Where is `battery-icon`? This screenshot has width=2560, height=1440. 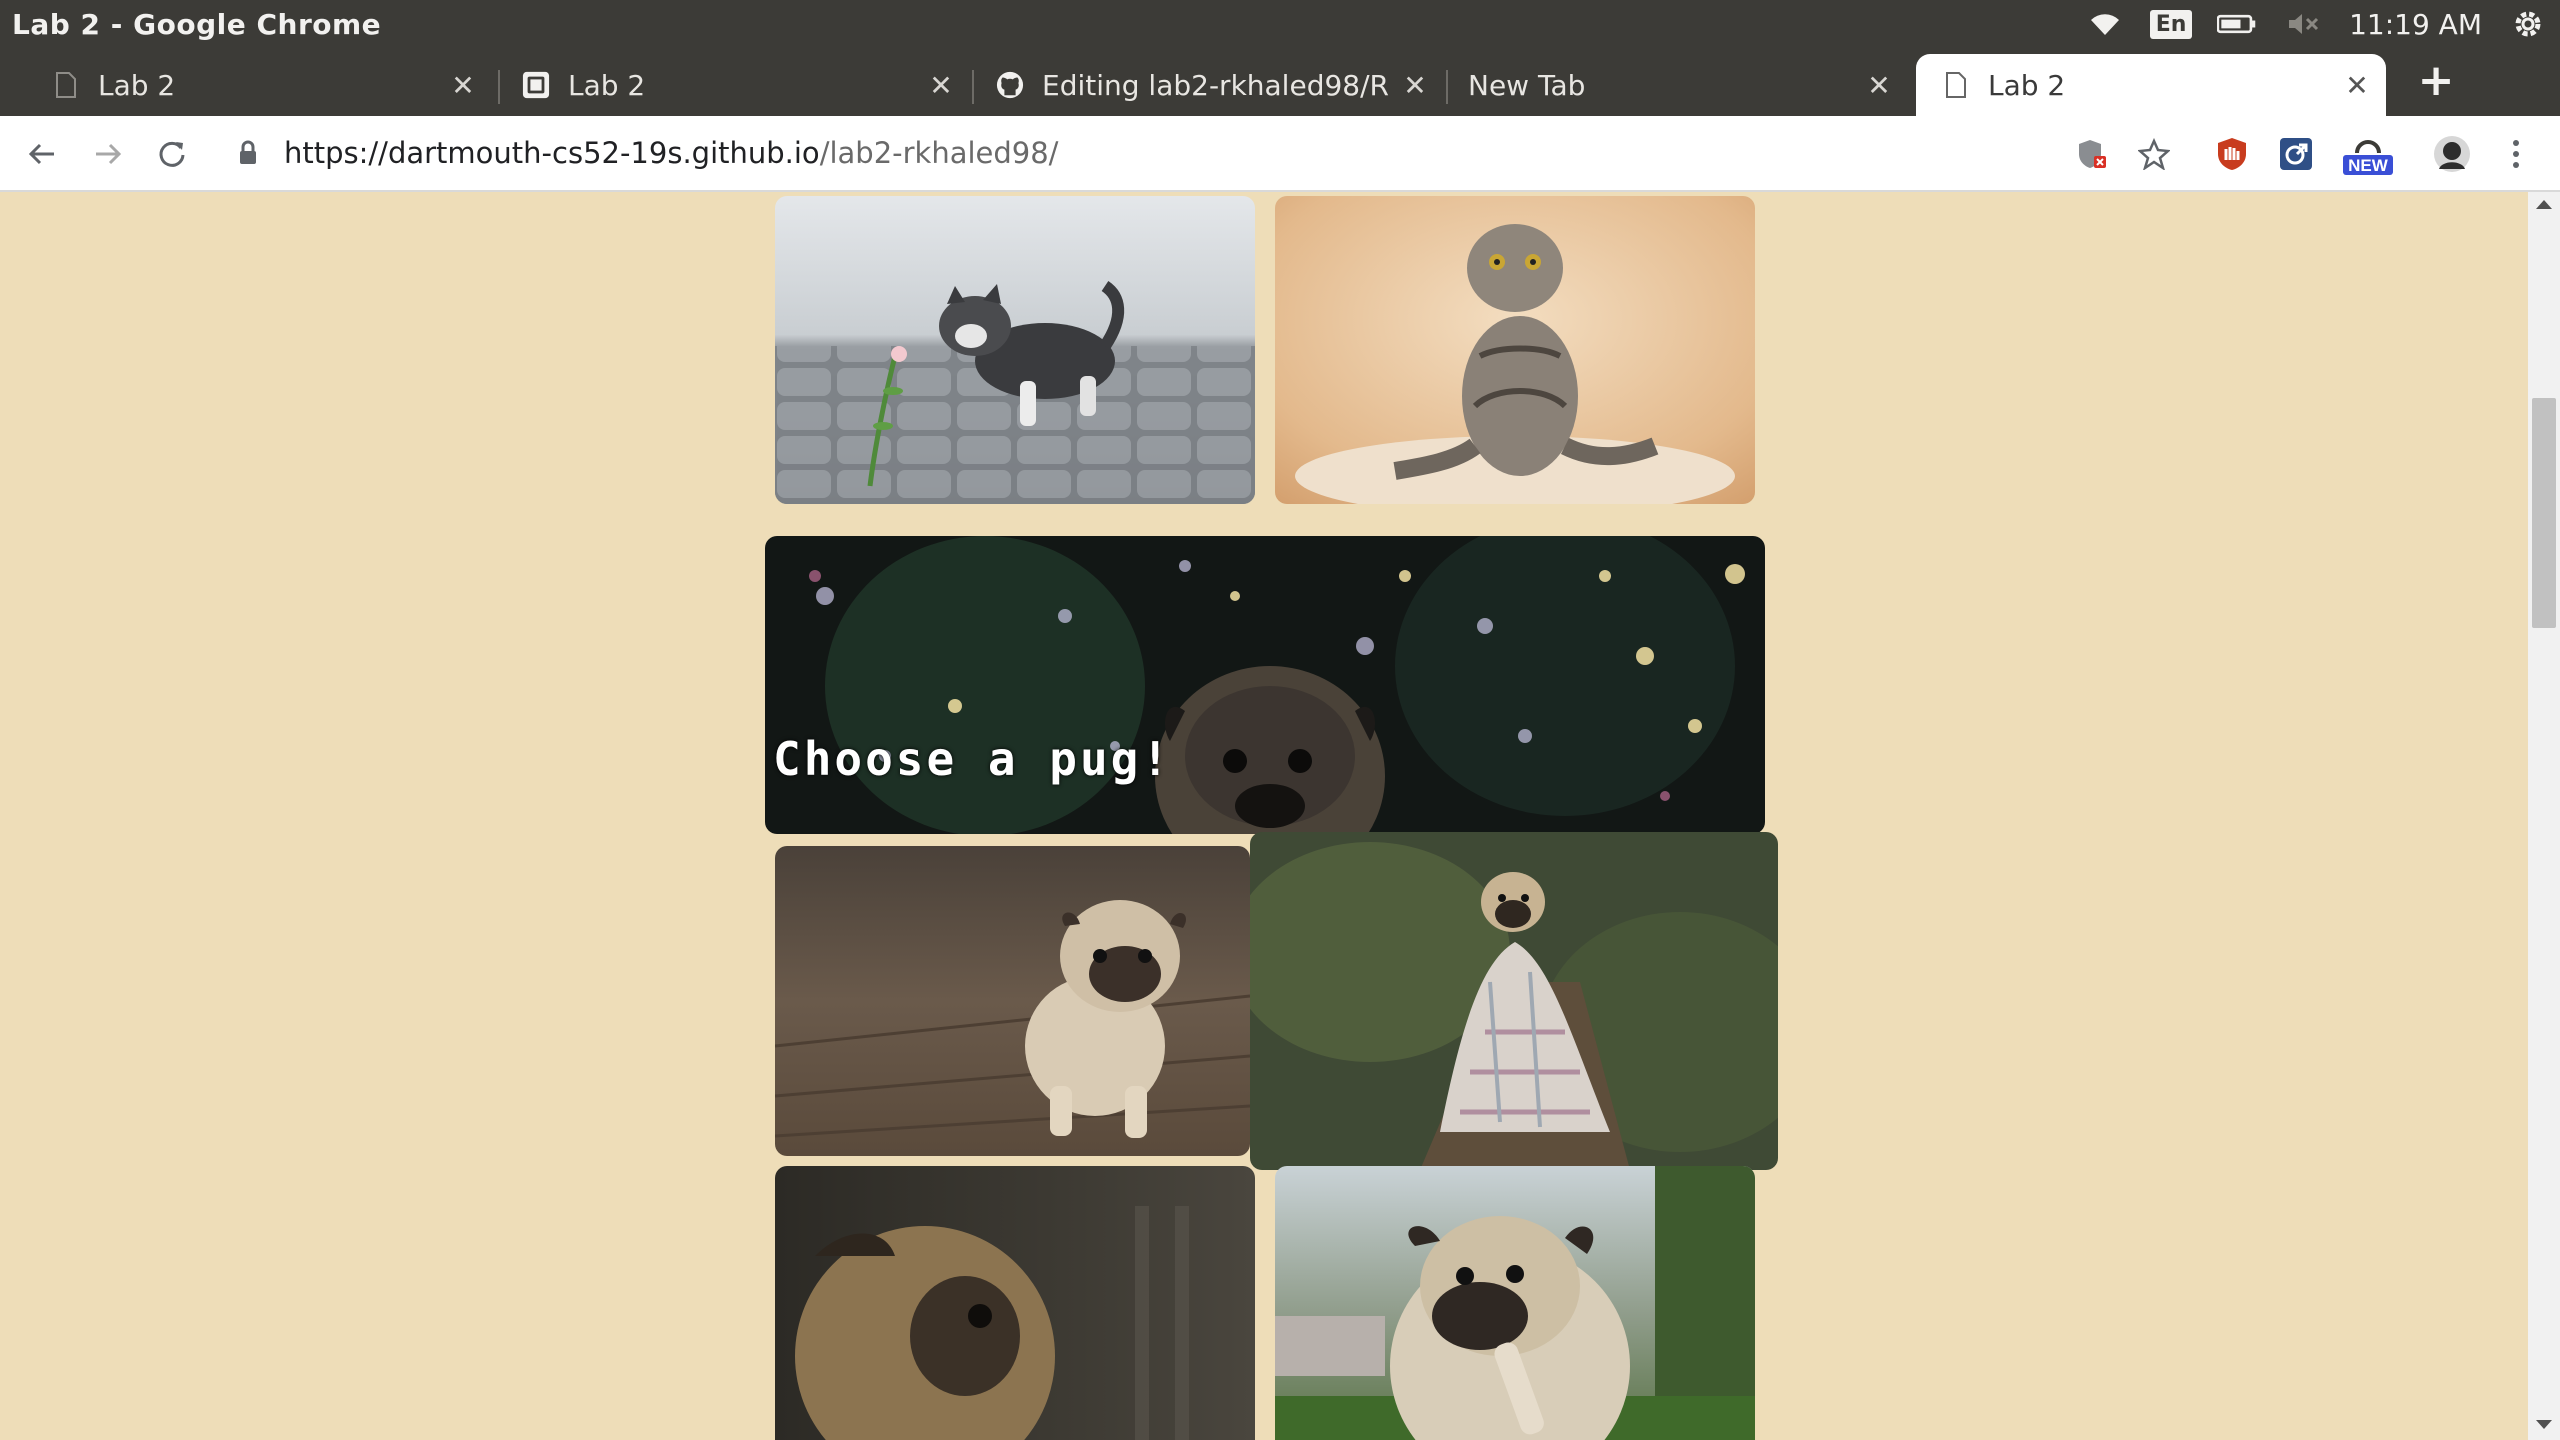 battery-icon is located at coordinates (2237, 24).